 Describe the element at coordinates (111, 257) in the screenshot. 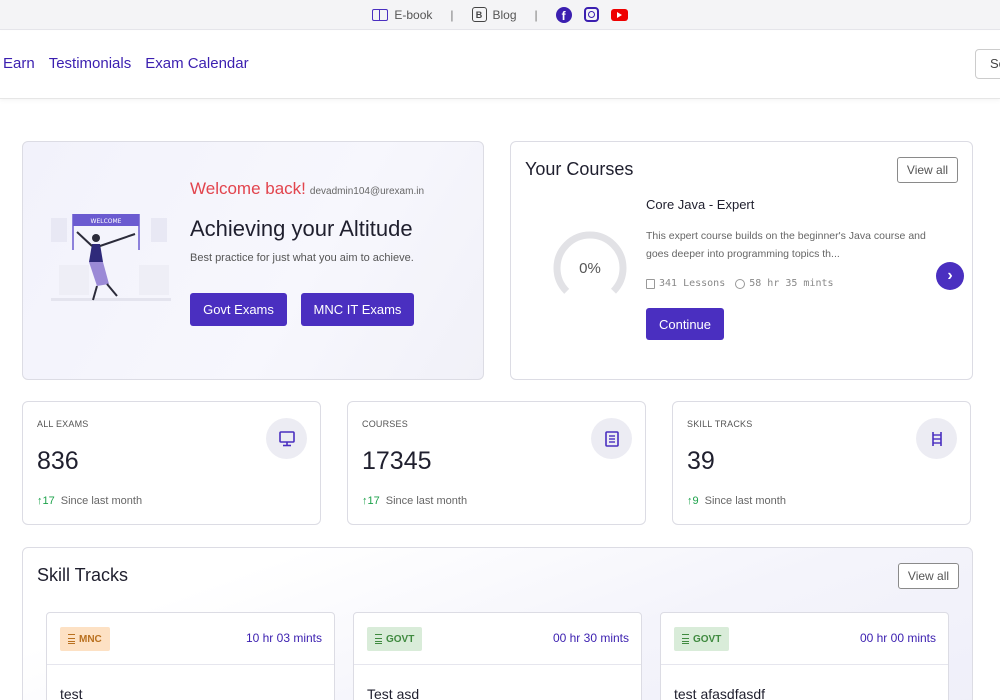

I see `welcome-illustration: WELCOME` at that location.